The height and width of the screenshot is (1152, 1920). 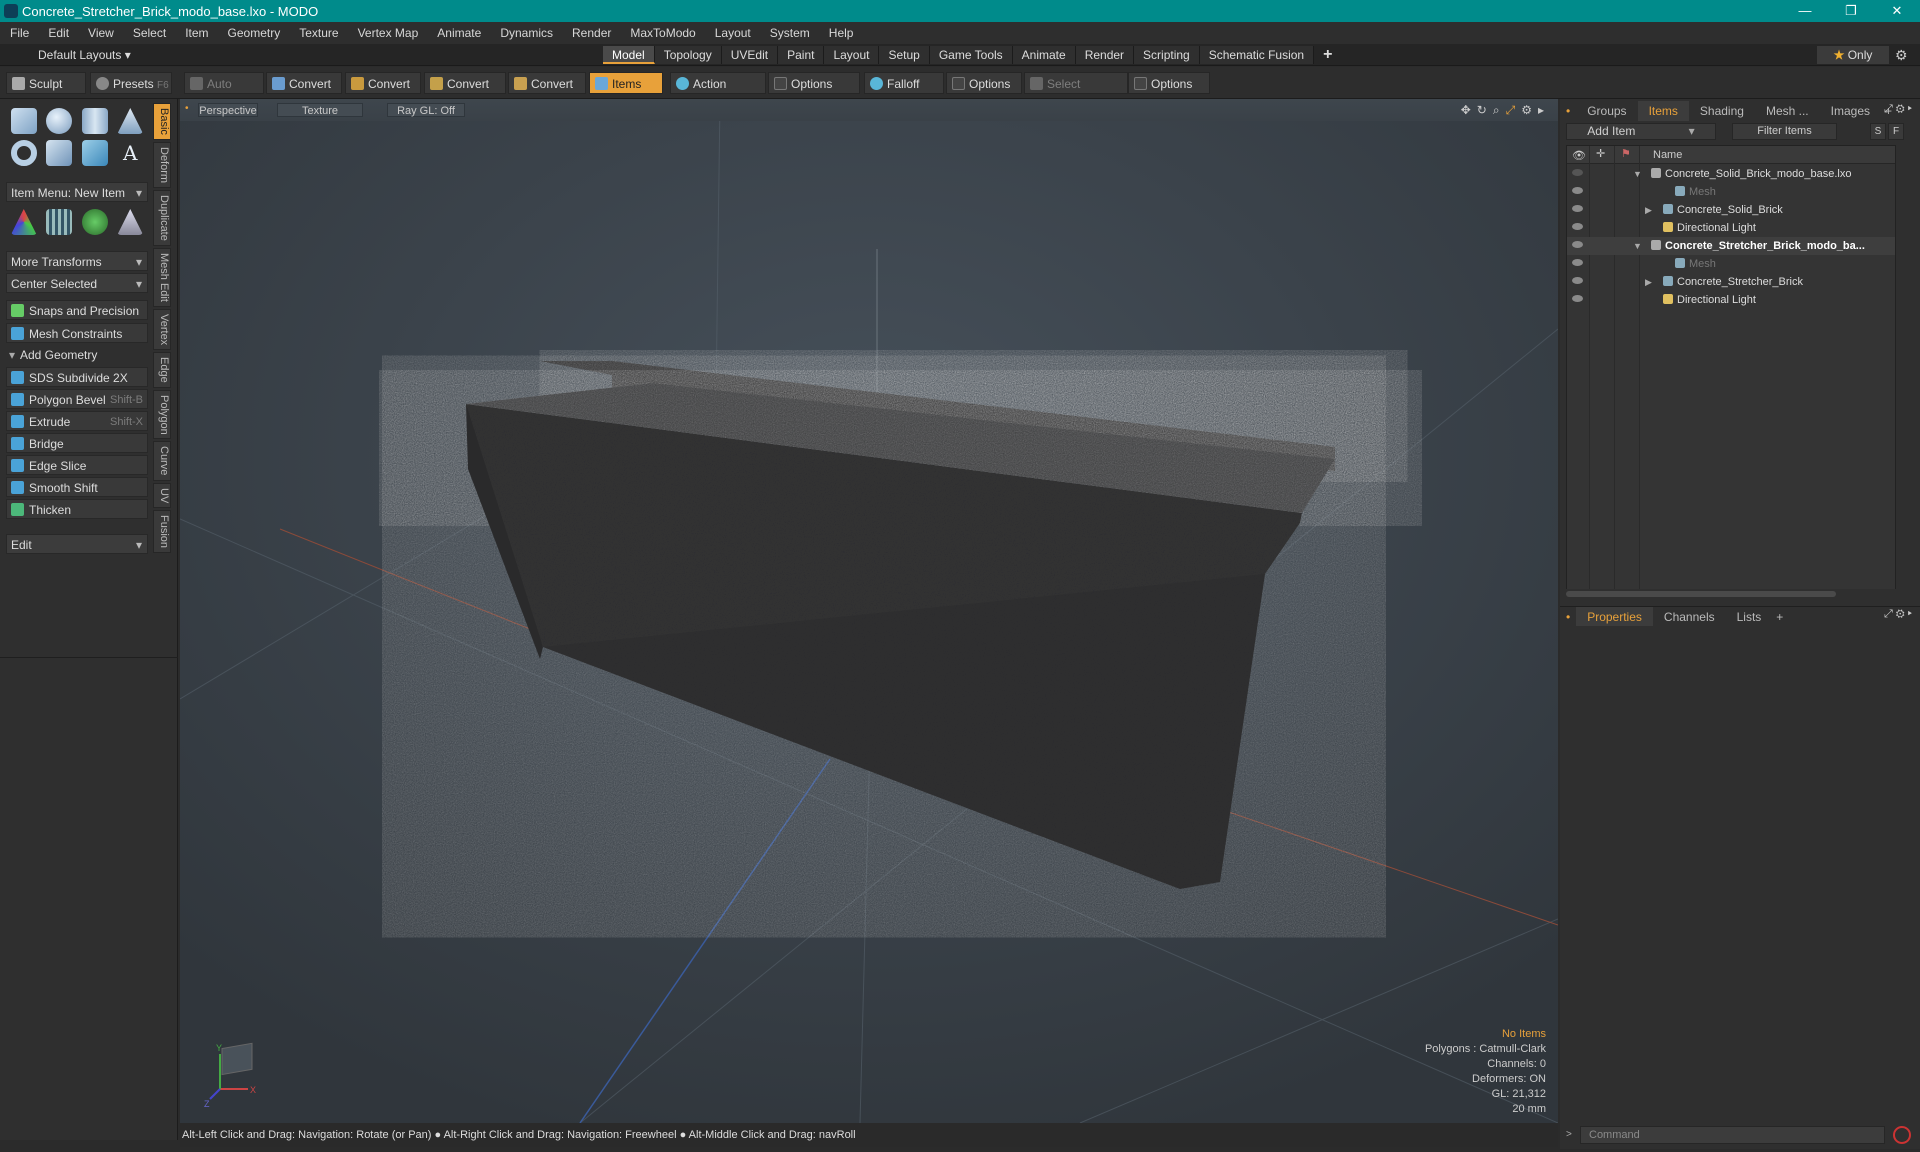 I want to click on command-input: Command, so click(x=1732, y=1135).